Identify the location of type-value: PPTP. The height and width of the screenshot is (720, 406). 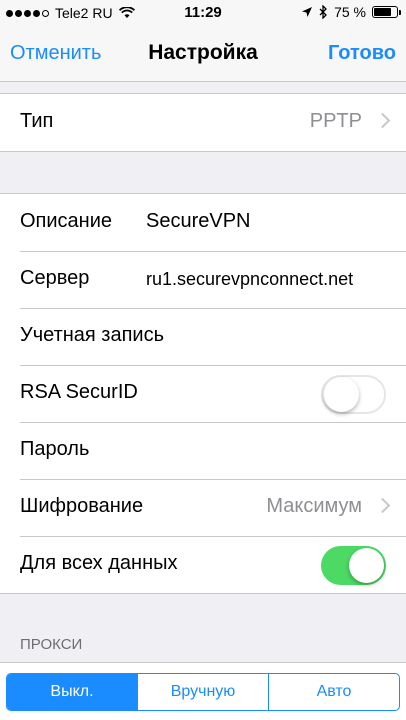
(335, 121).